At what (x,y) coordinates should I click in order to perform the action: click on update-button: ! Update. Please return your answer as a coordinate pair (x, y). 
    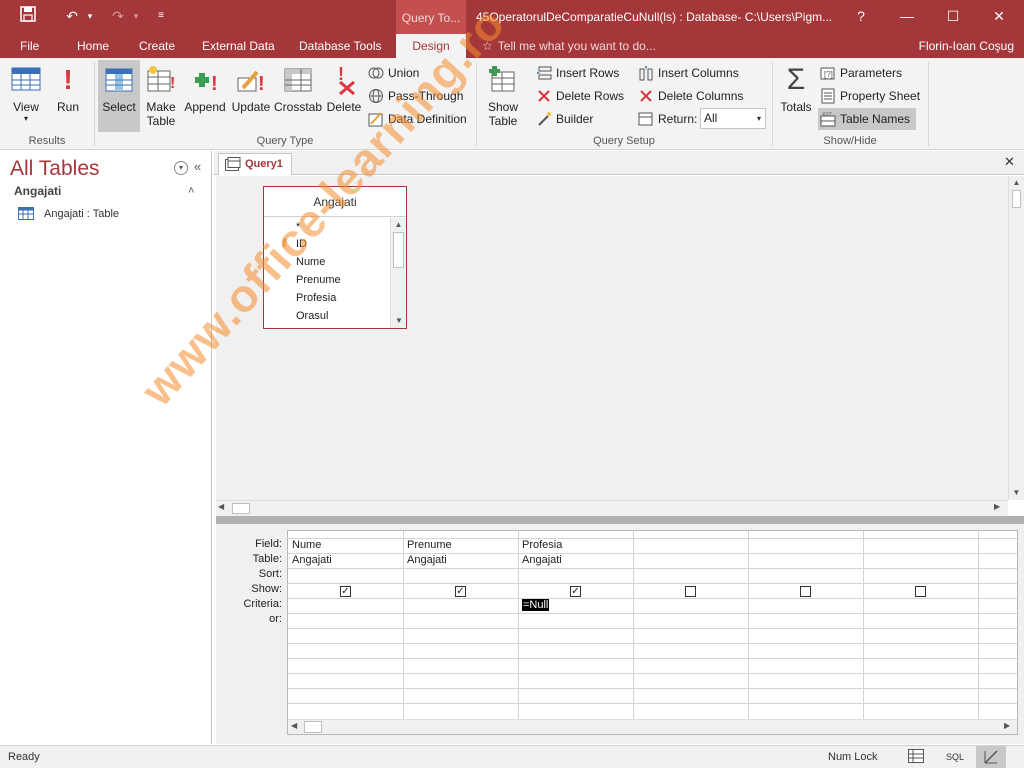
    Looking at the image, I should click on (251, 96).